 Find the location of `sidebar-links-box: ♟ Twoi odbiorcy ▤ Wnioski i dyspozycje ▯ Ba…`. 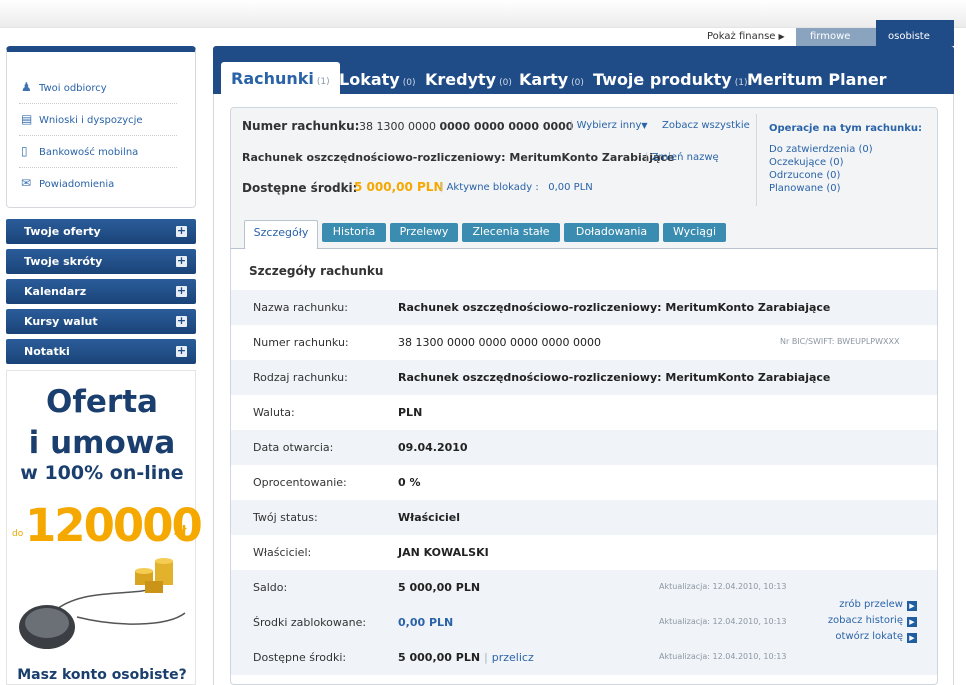

sidebar-links-box: ♟ Twoi odbiorcy ▤ Wnioski i dyspozycje ▯ Ba… is located at coordinates (101, 127).